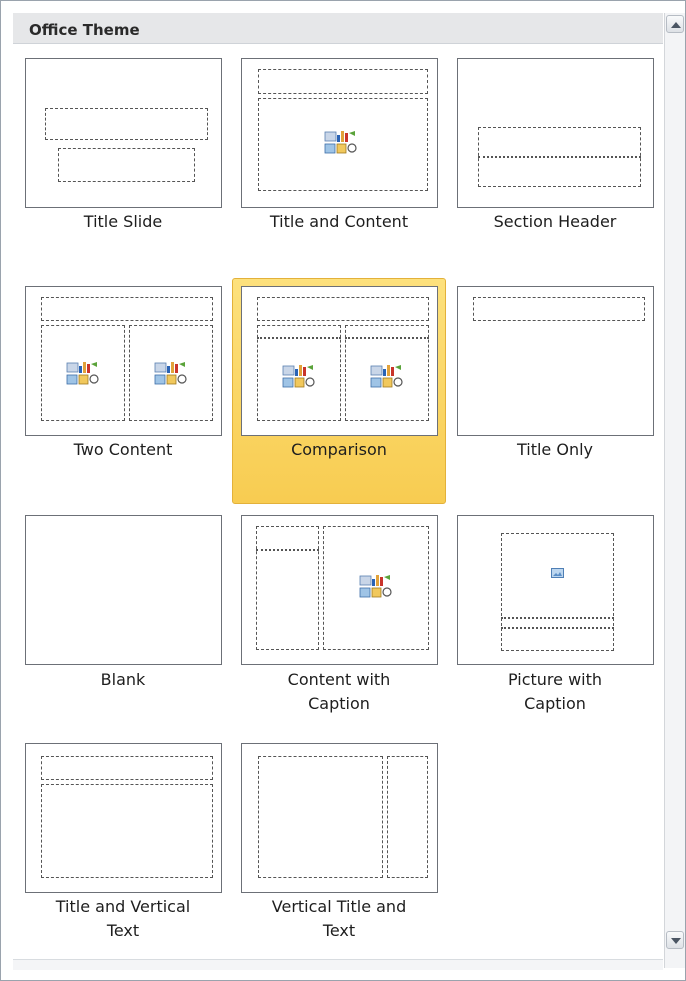 This screenshot has width=686, height=981. I want to click on arrow-down-icon, so click(676, 941).